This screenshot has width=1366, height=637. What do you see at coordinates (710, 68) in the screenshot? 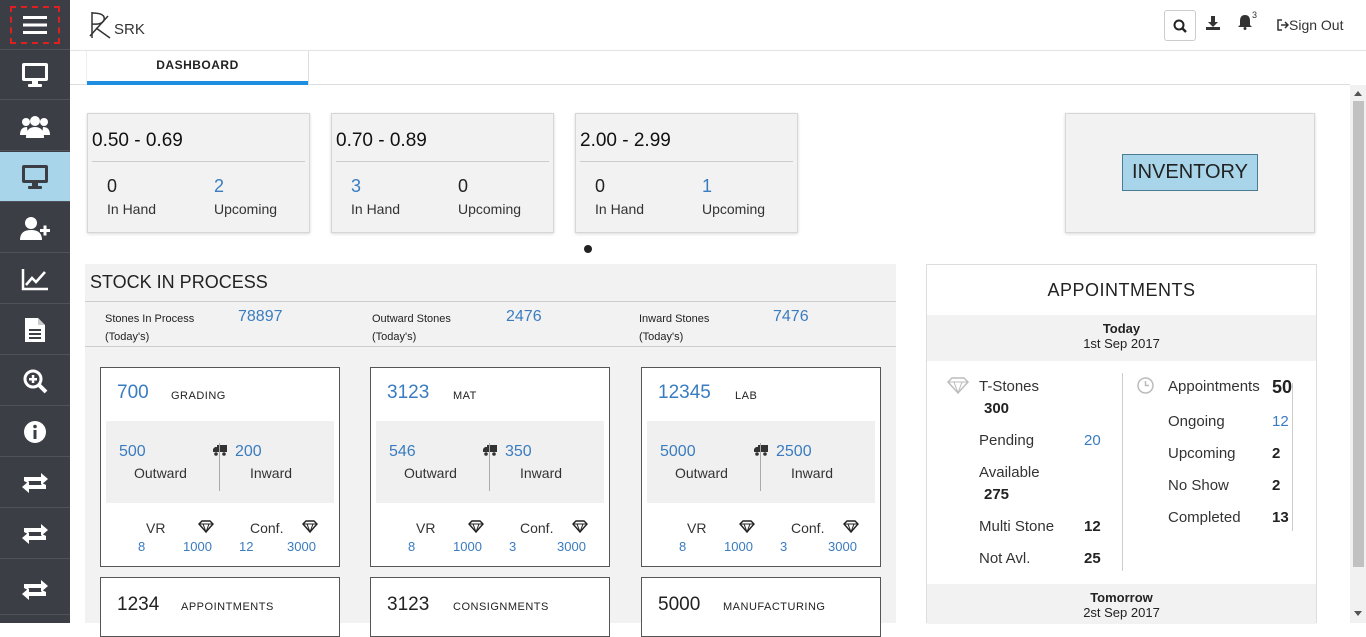
I see `tab-bar: DASHBOARD` at bounding box center [710, 68].